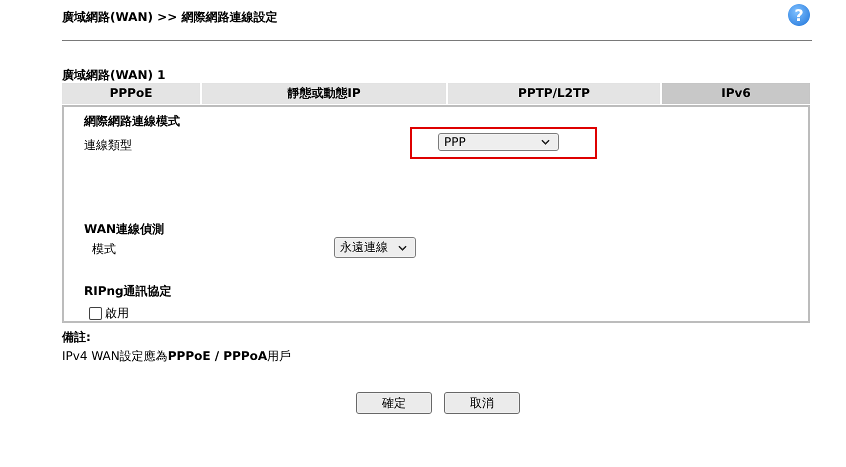  I want to click on tab: PPPoE, so click(132, 93).